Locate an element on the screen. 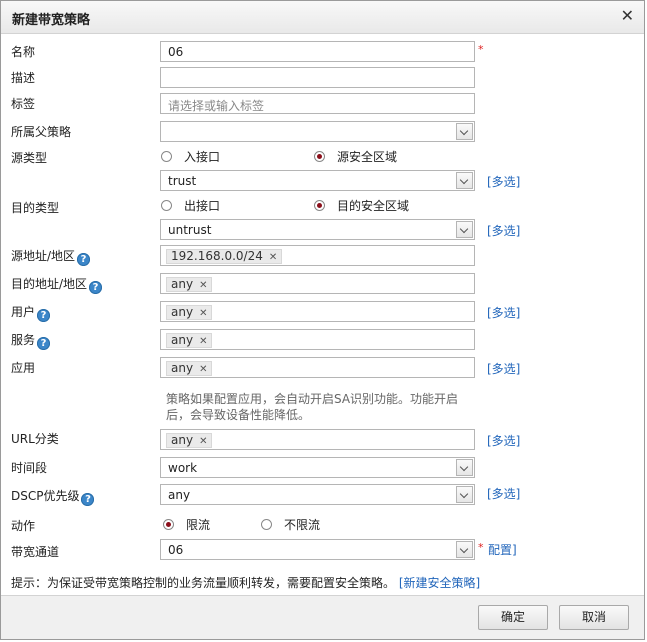  dscp-multi-select-link: [多选] is located at coordinates (503, 493).